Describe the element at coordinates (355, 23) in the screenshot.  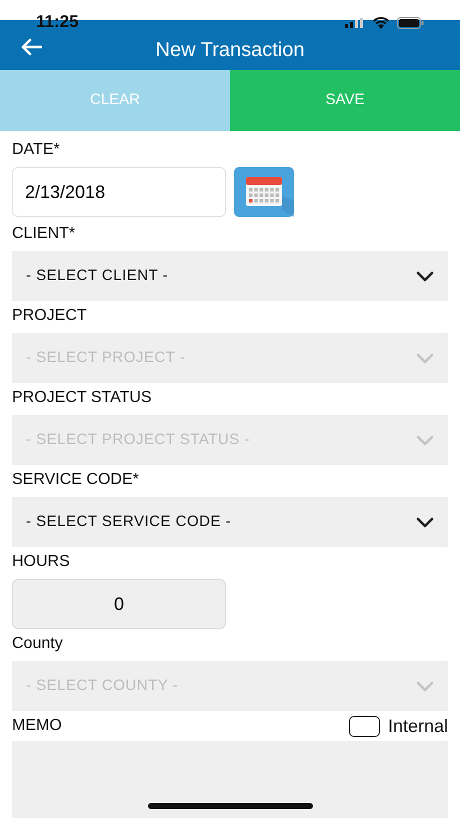
I see `signal-icon` at that location.